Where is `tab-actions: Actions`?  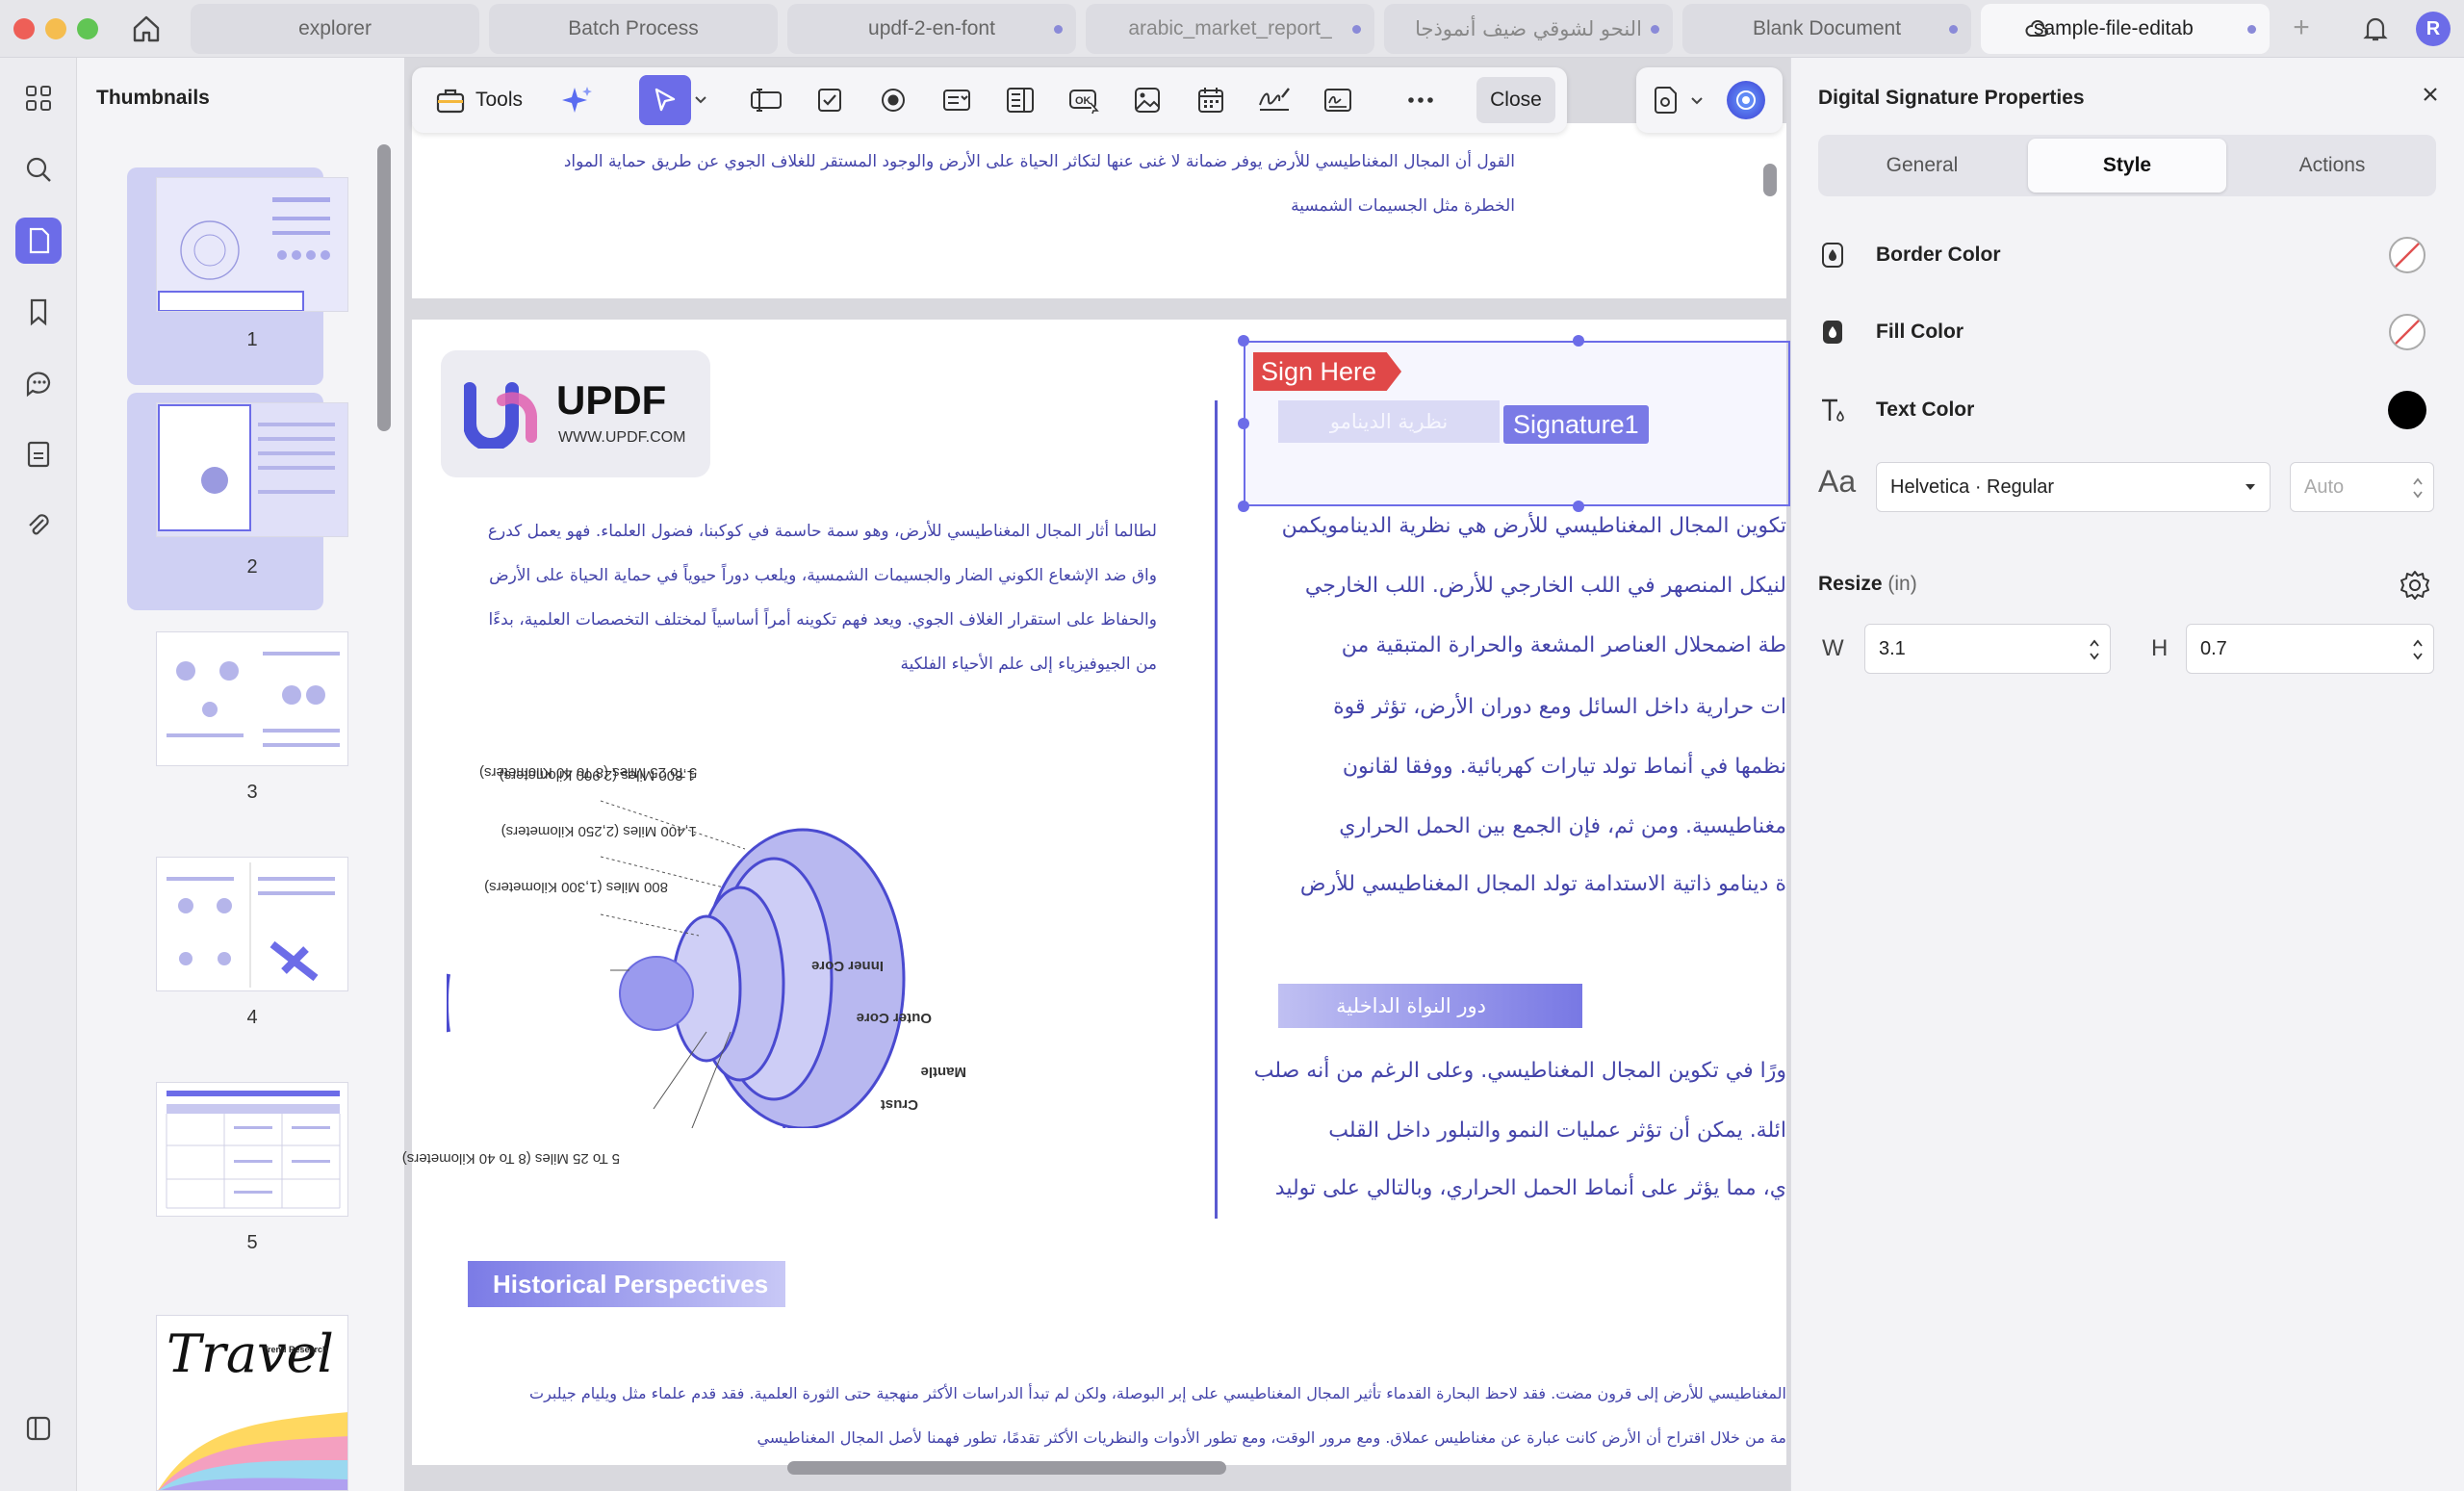 tab-actions: Actions is located at coordinates (2332, 166).